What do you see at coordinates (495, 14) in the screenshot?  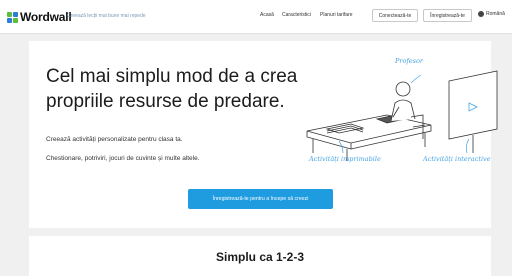 I see `language-label: Română` at bounding box center [495, 14].